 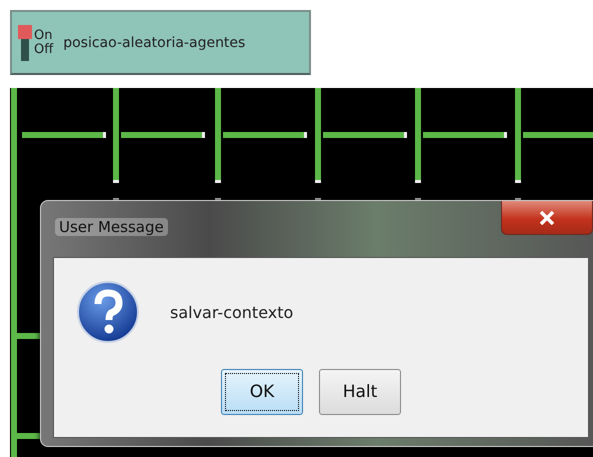 I want to click on dialog-message: salvar-contexto, so click(x=232, y=312).